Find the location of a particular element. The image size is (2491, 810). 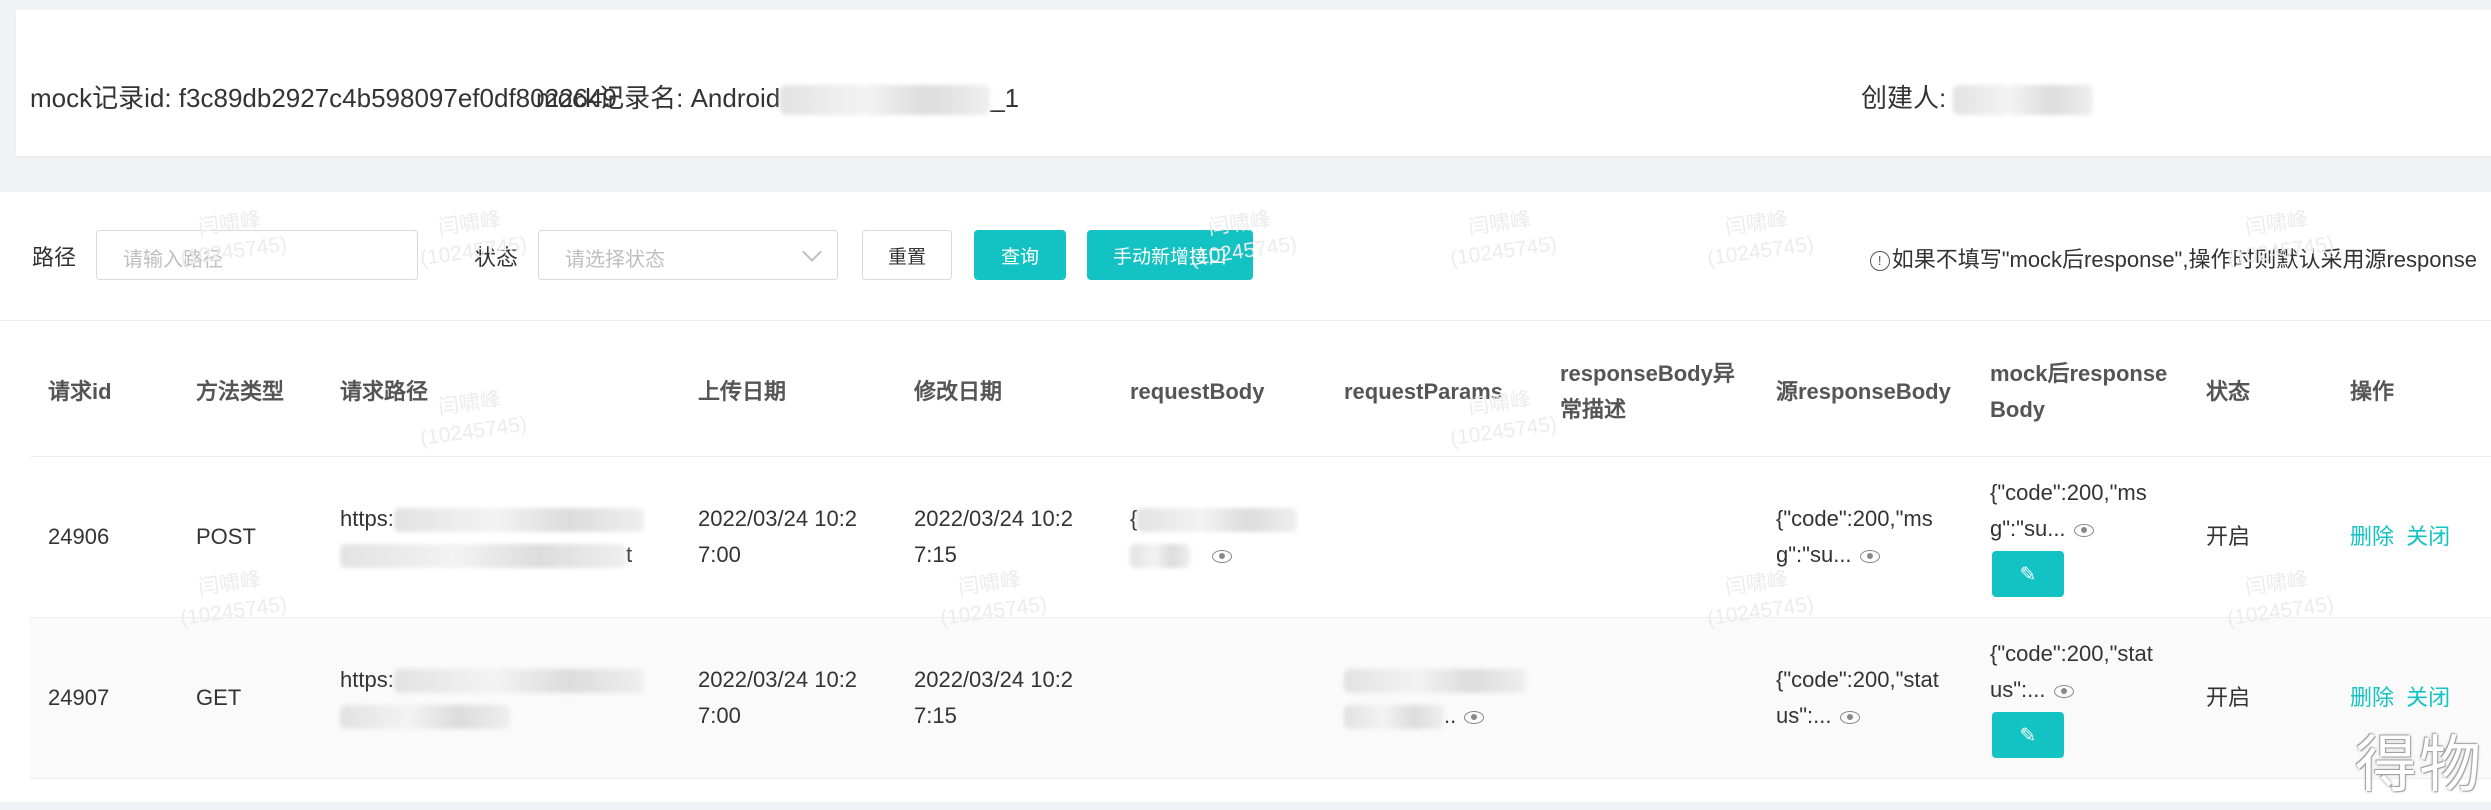

hint-text: ! 如果不填写"mock后response",操作时则默认采用源response is located at coordinates (2173, 258).